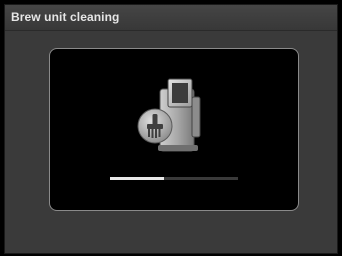 This screenshot has width=342, height=256. I want to click on title-bar: Brew unit cleaning, so click(171, 18).